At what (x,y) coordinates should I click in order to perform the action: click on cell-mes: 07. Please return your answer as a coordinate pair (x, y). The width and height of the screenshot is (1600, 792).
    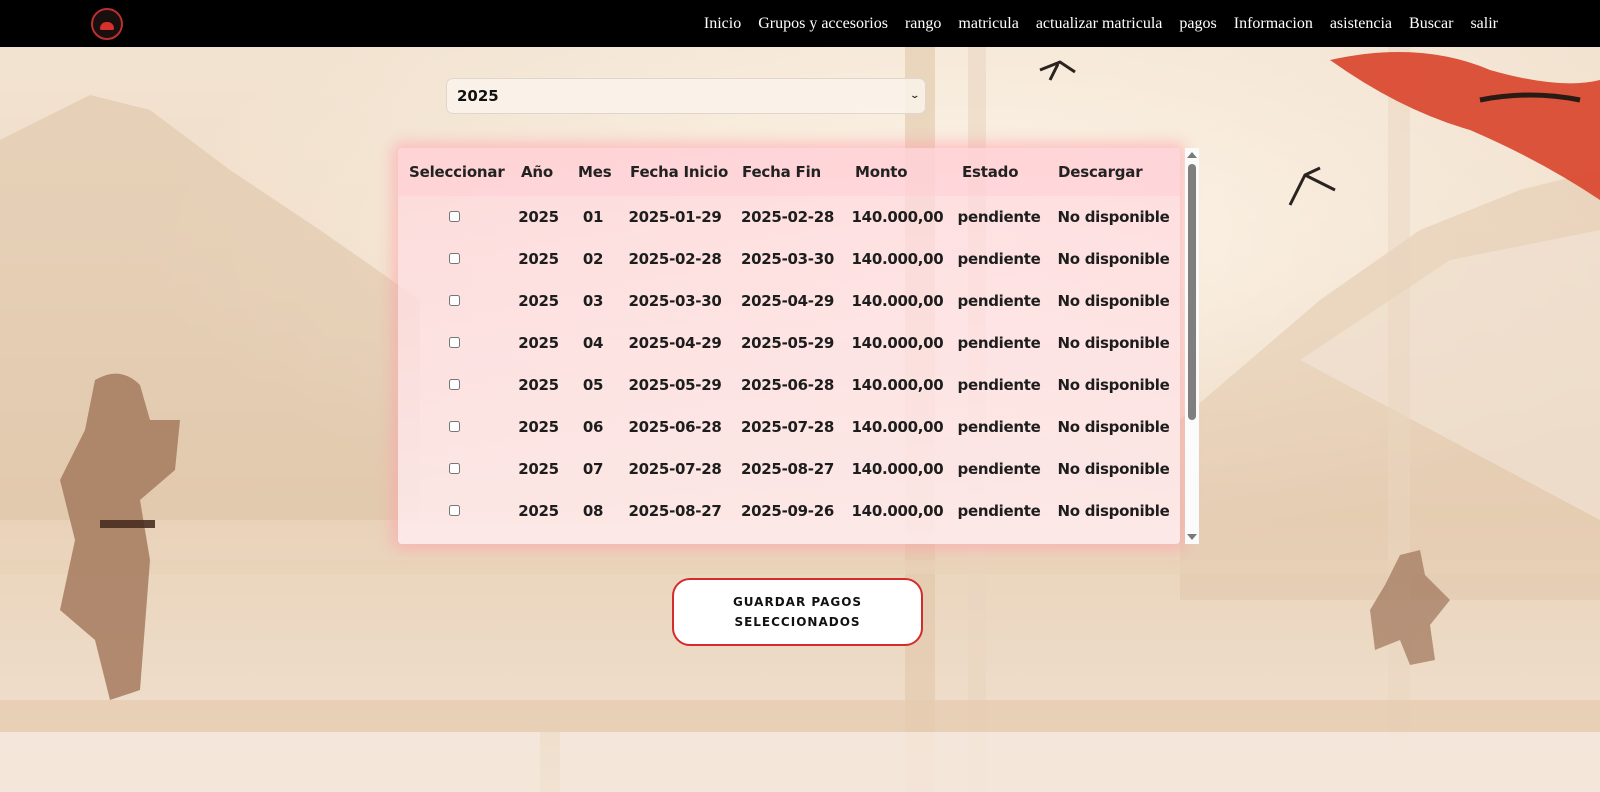
    Looking at the image, I should click on (593, 469).